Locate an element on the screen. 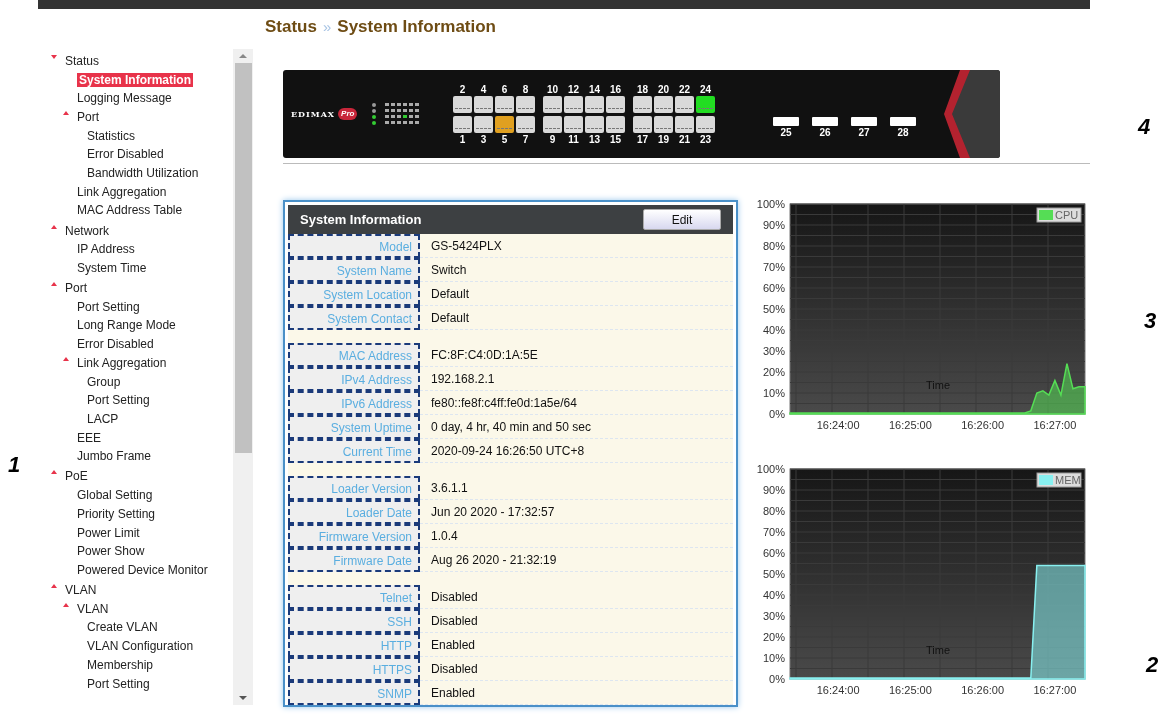 The image size is (1163, 715). edit-button: Edit is located at coordinates (682, 219).